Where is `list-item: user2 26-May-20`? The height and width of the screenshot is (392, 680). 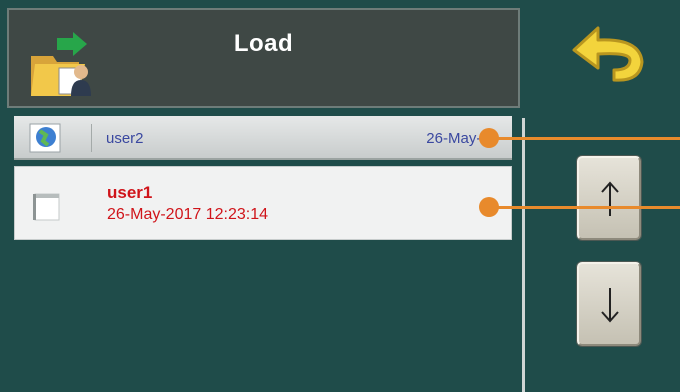 list-item: user2 26-May-20 is located at coordinates (263, 138).